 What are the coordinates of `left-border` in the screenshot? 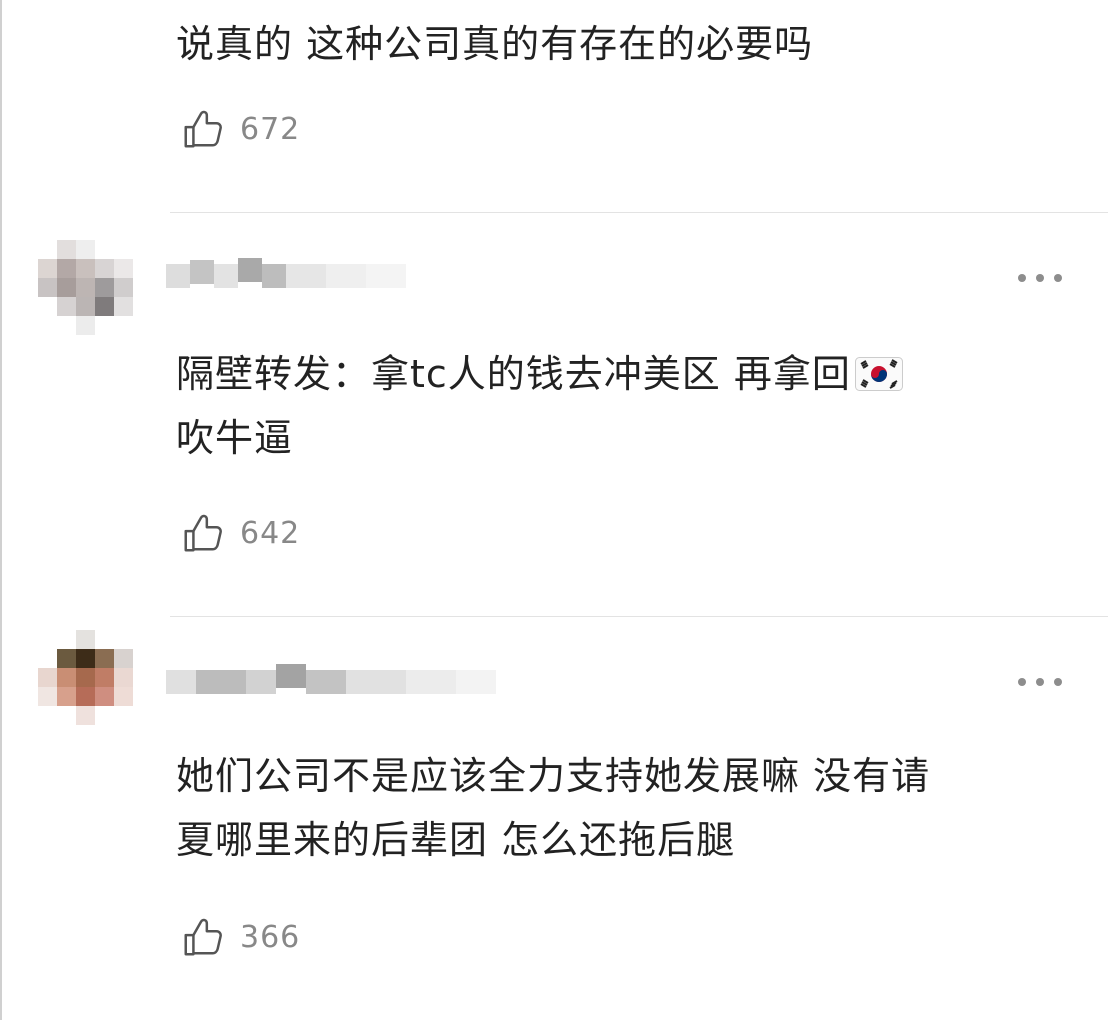 It's located at (1, 510).